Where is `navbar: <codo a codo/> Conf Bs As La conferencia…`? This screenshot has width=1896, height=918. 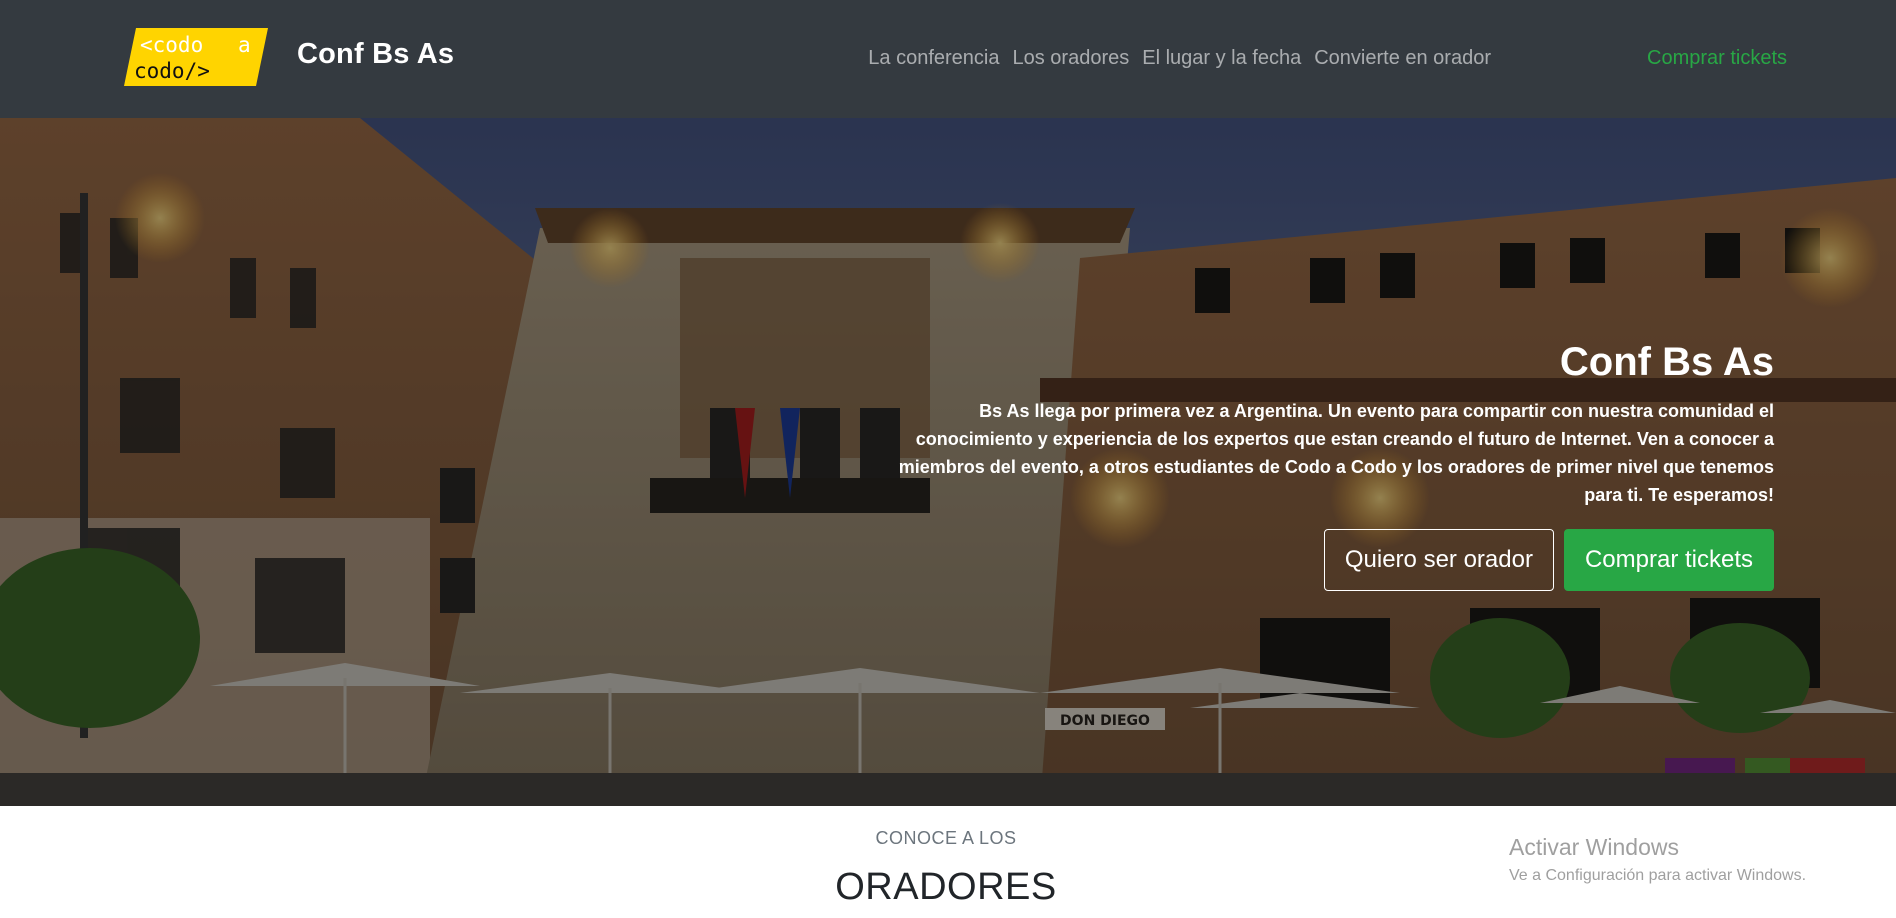
navbar: <codo a codo/> Conf Bs As La conferencia… is located at coordinates (948, 59).